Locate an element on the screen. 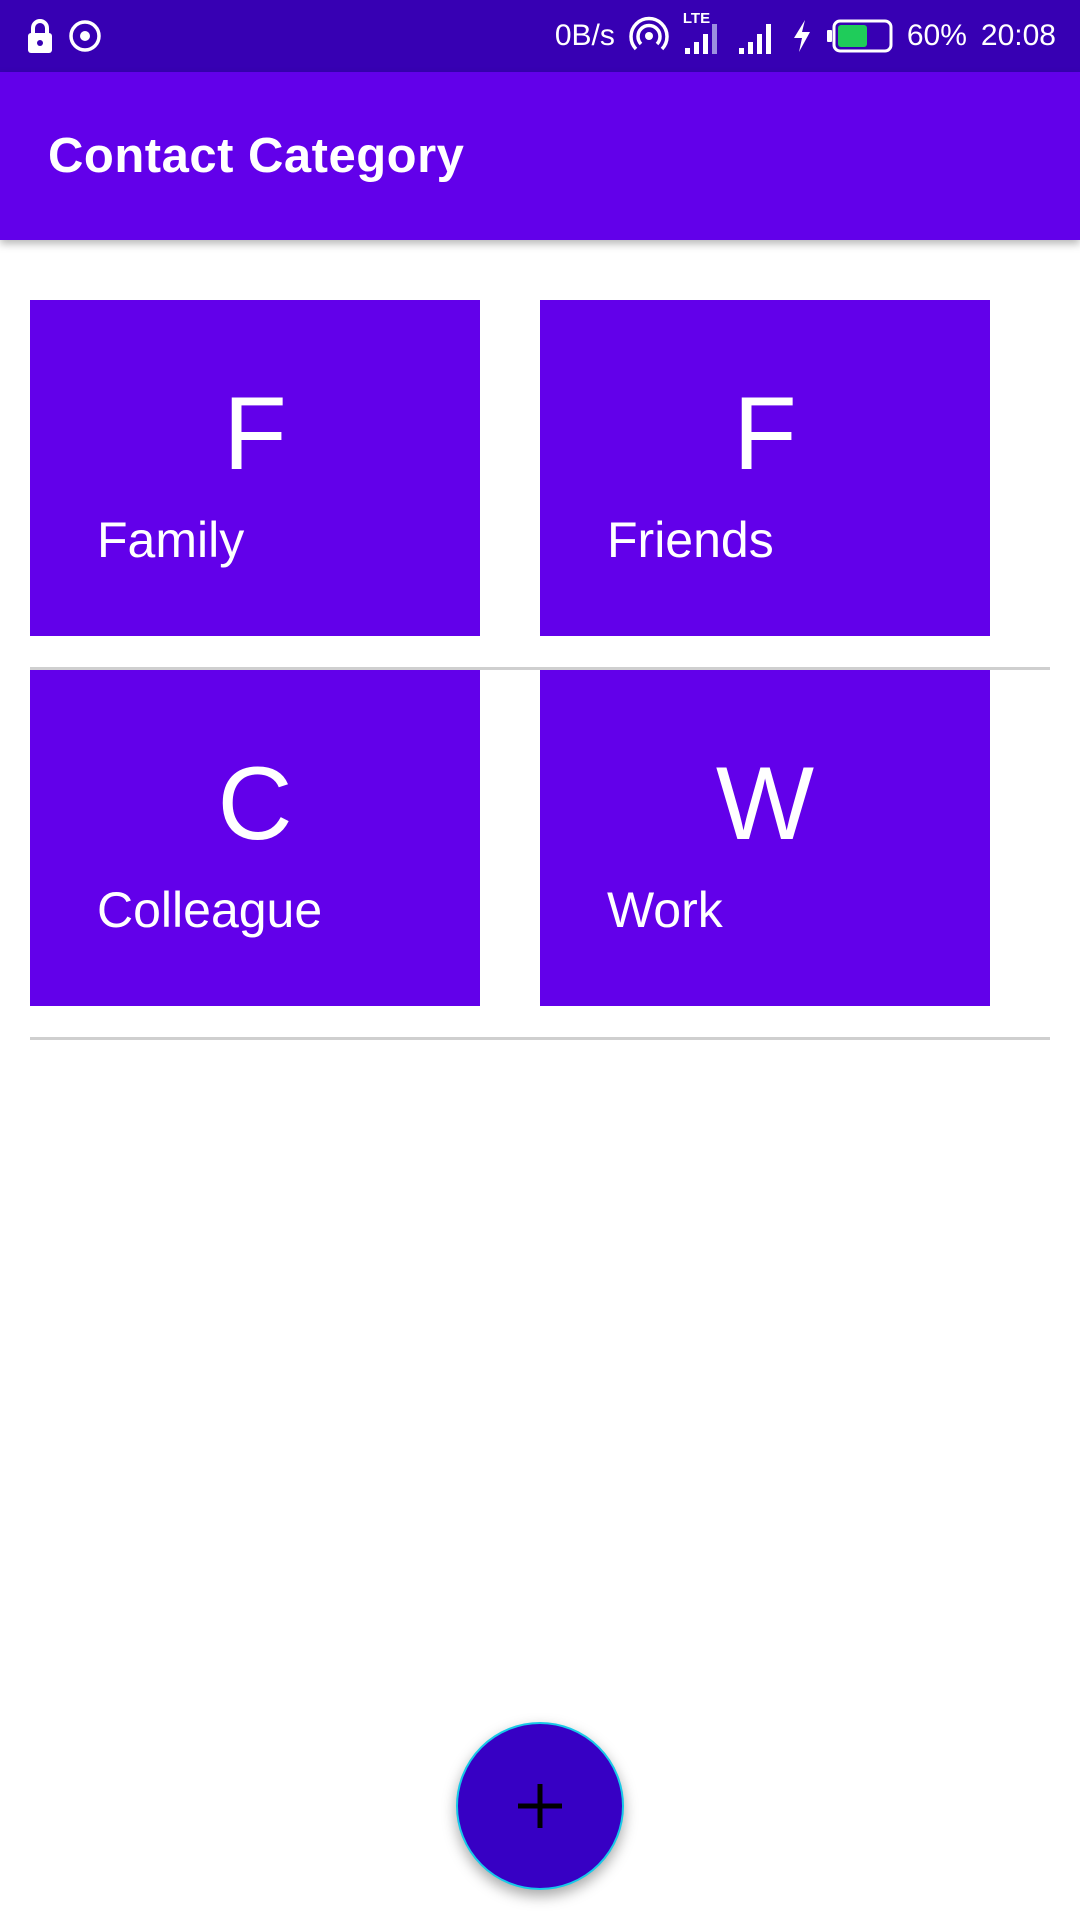 This screenshot has height=1920, width=1080. charging-icon is located at coordinates (802, 36).